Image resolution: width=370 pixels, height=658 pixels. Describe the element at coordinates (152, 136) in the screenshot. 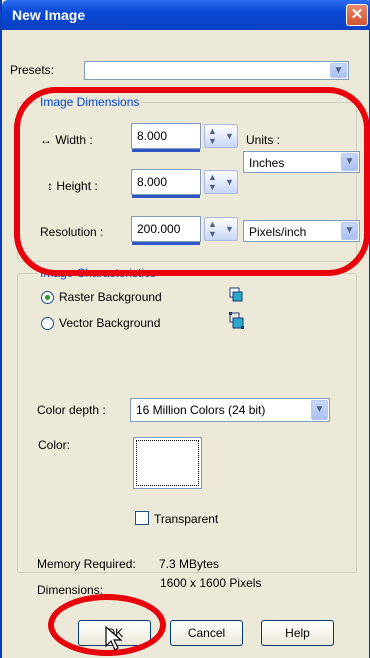

I see `width-value: 8.000` at that location.